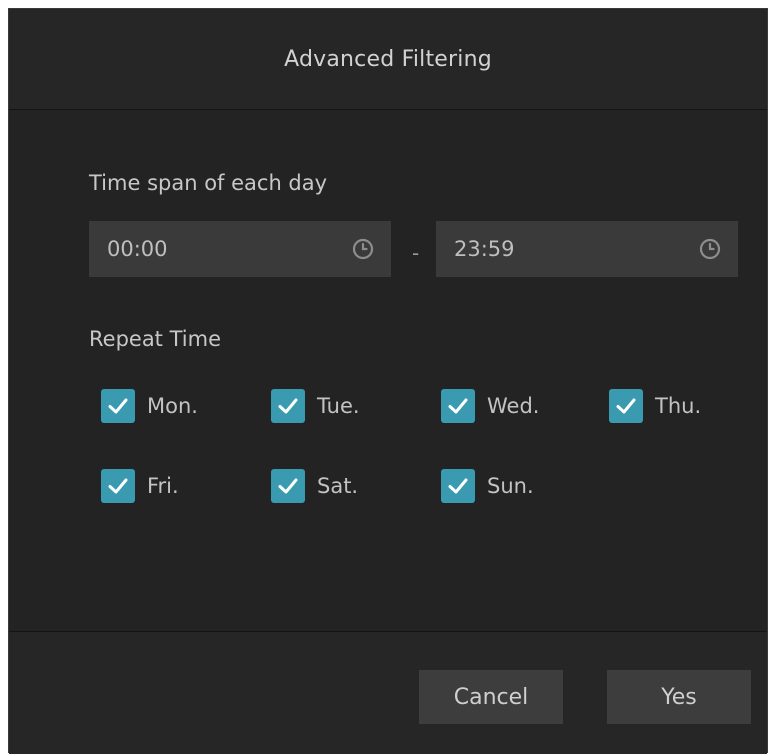  What do you see at coordinates (513, 406) in the screenshot?
I see `day-label: Wed.` at bounding box center [513, 406].